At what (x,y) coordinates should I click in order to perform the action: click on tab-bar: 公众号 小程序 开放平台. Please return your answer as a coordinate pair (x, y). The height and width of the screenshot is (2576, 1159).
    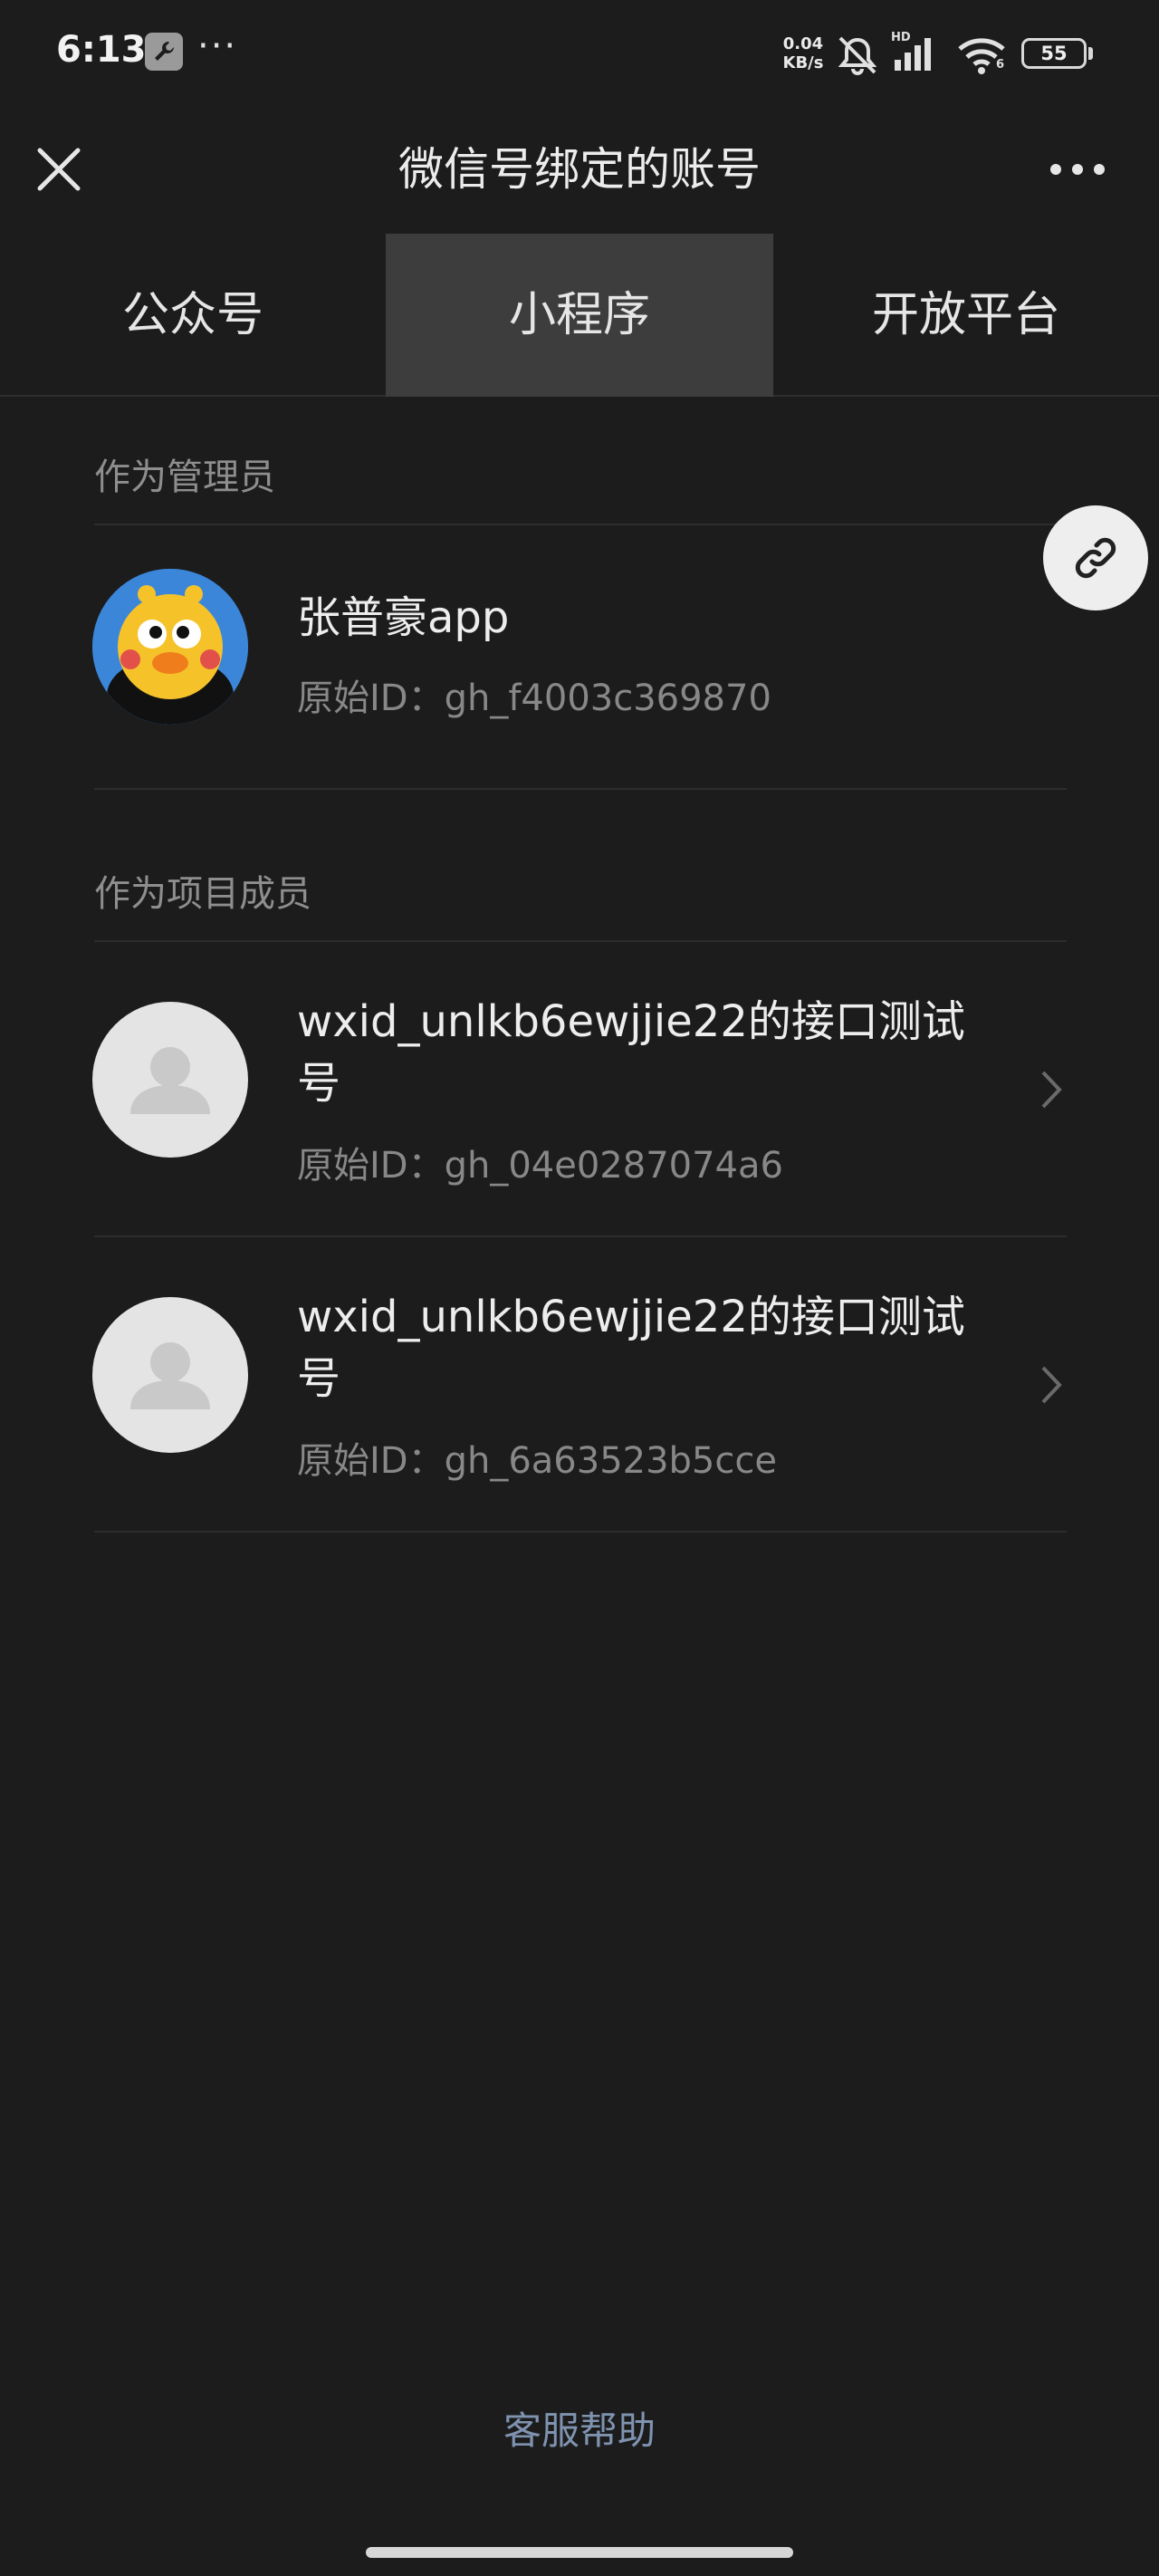
    Looking at the image, I should click on (579, 315).